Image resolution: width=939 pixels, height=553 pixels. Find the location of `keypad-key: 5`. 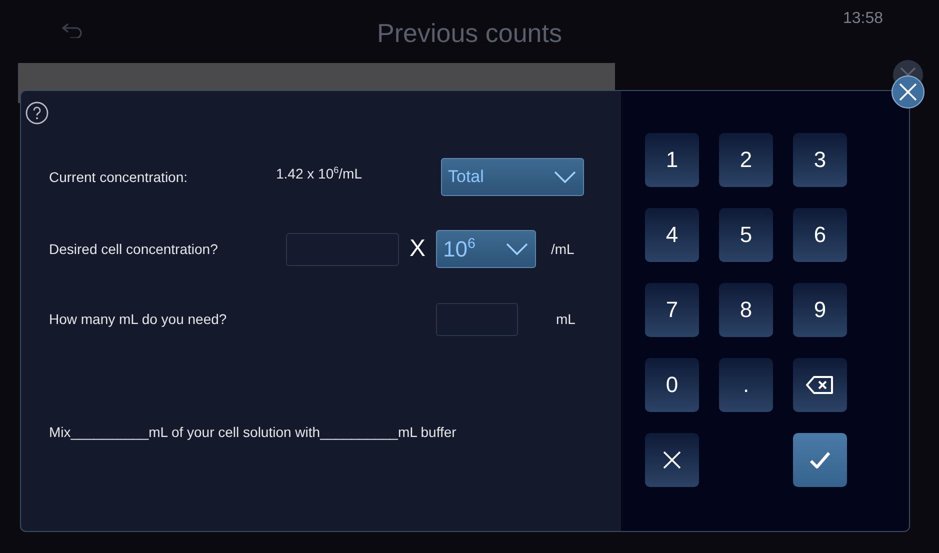

keypad-key: 5 is located at coordinates (746, 235).